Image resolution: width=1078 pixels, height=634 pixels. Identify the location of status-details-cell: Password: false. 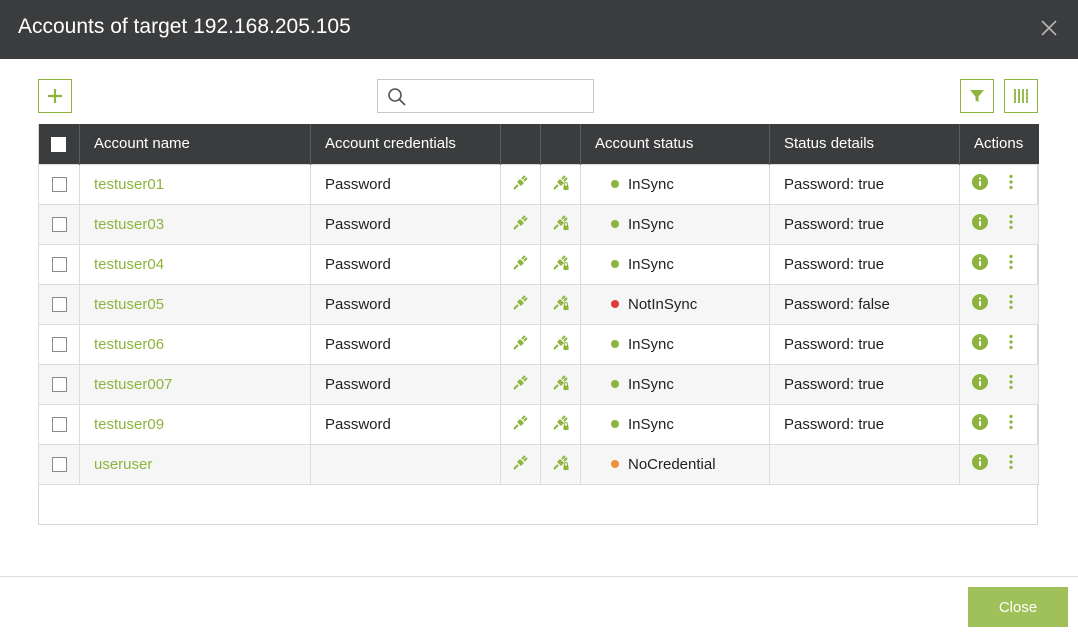
(864, 304).